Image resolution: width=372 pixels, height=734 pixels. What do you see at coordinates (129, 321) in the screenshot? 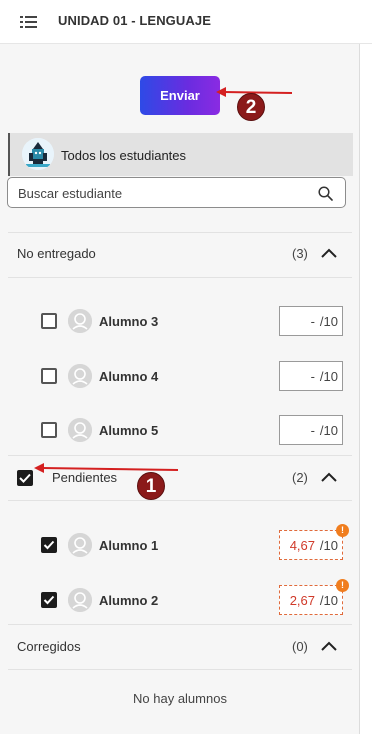
I see `student-name: Alumno 3` at bounding box center [129, 321].